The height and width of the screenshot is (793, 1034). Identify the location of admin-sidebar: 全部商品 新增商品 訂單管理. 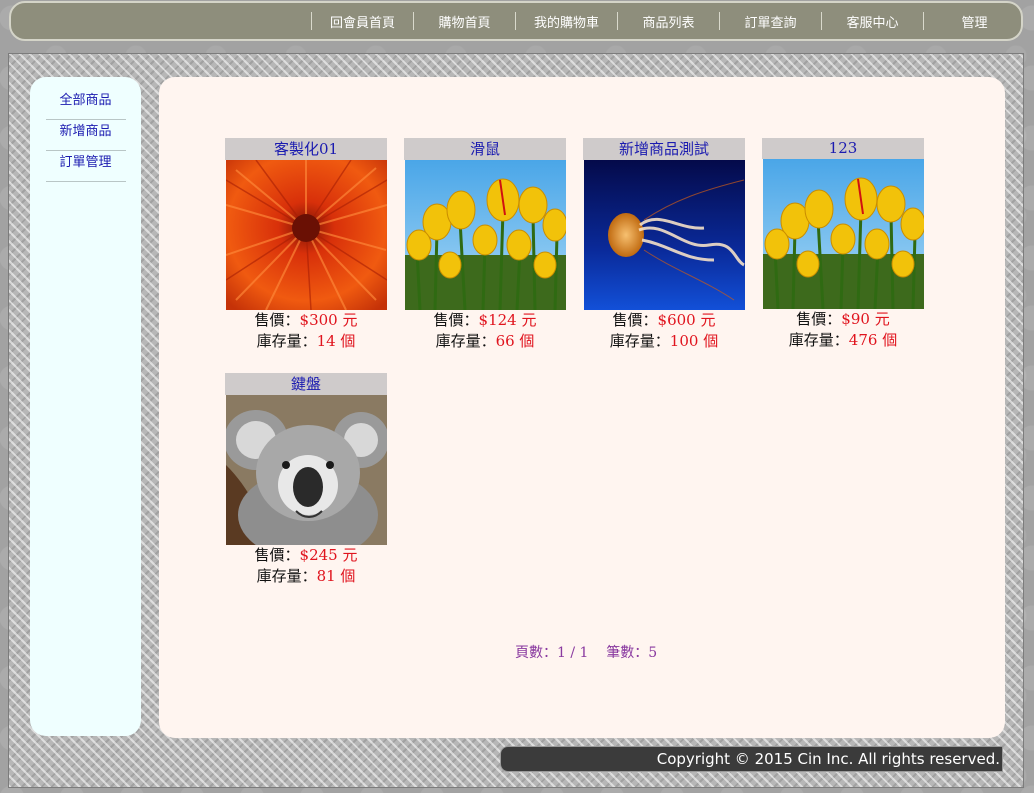
(85, 406).